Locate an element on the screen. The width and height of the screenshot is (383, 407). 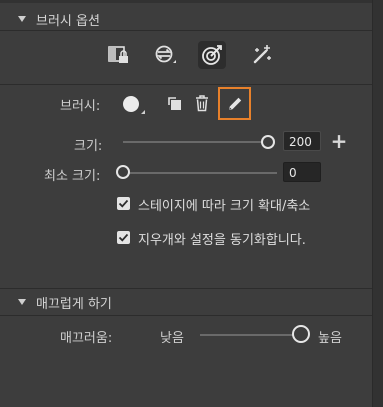
delete-brush-button is located at coordinates (202, 103).